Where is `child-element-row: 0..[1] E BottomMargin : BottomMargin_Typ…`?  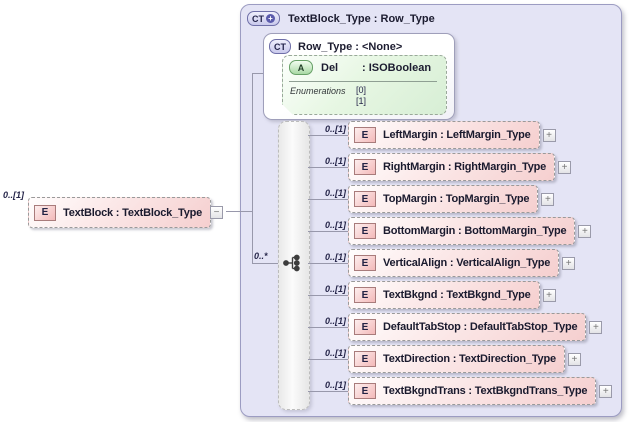 child-element-row: 0..[1] E BottomMargin : BottomMargin_Typ… is located at coordinates (450, 231).